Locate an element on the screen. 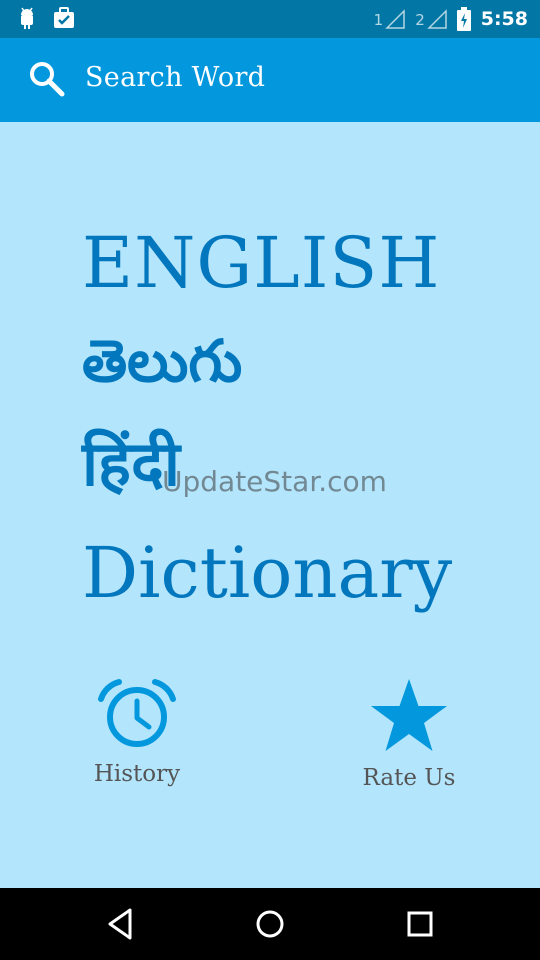 The width and height of the screenshot is (540, 960). history-button: History is located at coordinates (137, 732).